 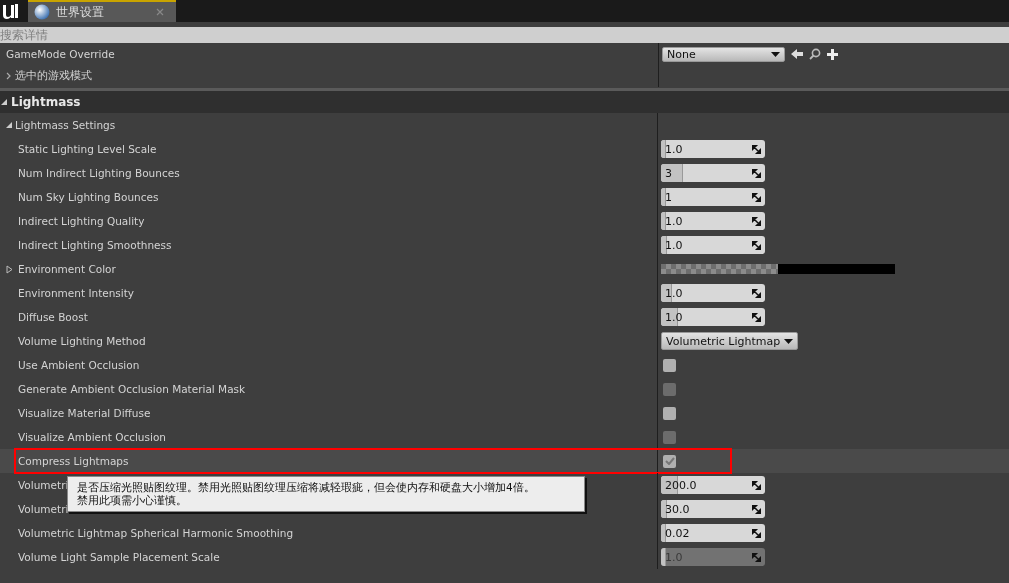 I want to click on tooltip-text: 是否压缩光照贴图纹理。禁用光照贴图纹理压缩将减轻瑕疵，但会使内存和硬盘大小增加4倍。, so click(x=306, y=487).